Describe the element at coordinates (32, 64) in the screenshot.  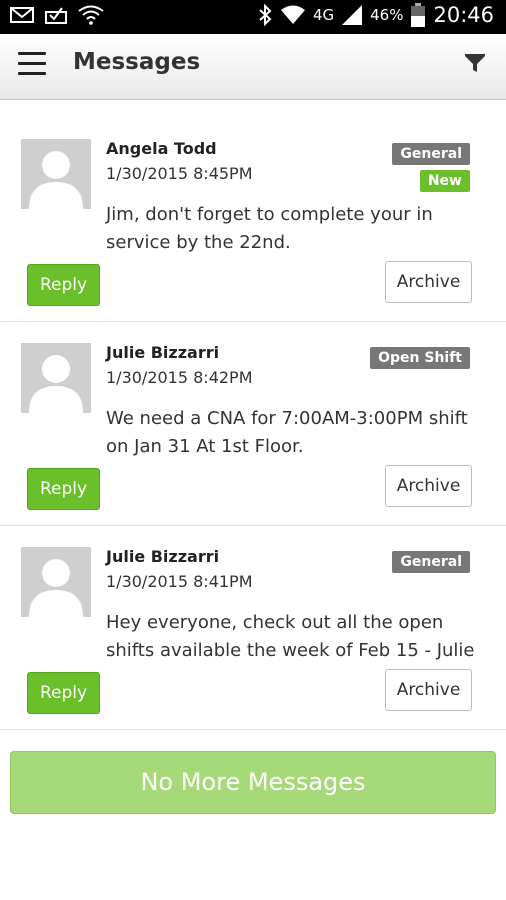
I see `hamburger-menu-icon` at that location.